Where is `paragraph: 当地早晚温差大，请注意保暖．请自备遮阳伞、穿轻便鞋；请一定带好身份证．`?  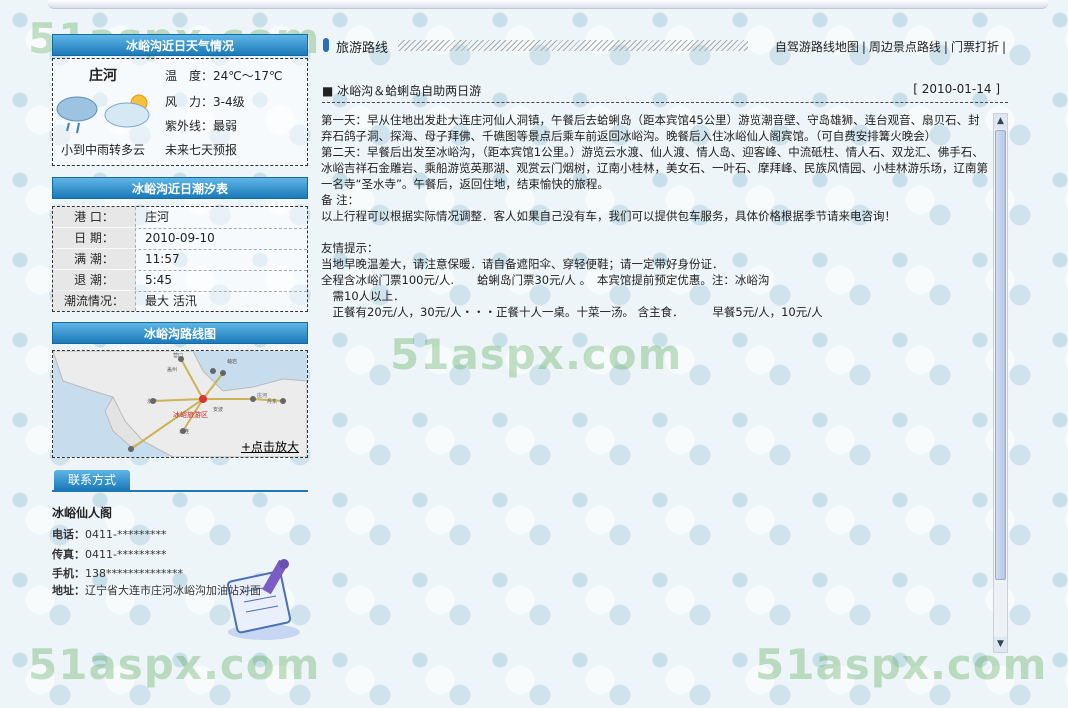
paragraph: 当地早晚温差大，请注意保暖．请自备遮阳伞、穿轻便鞋；请一定带好身份证． is located at coordinates (522, 264).